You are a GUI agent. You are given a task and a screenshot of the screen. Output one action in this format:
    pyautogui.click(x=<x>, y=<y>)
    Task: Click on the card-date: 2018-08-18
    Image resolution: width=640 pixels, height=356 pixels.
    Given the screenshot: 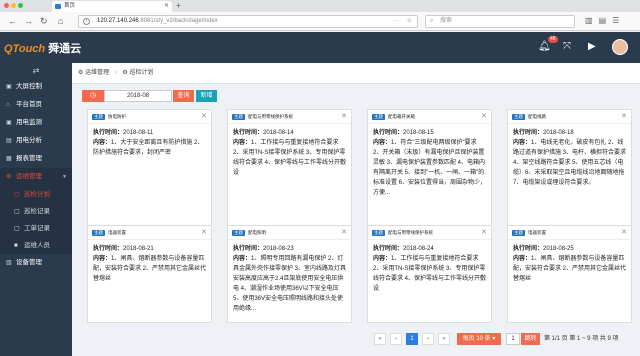 What is the action you would take?
    pyautogui.click(x=558, y=133)
    